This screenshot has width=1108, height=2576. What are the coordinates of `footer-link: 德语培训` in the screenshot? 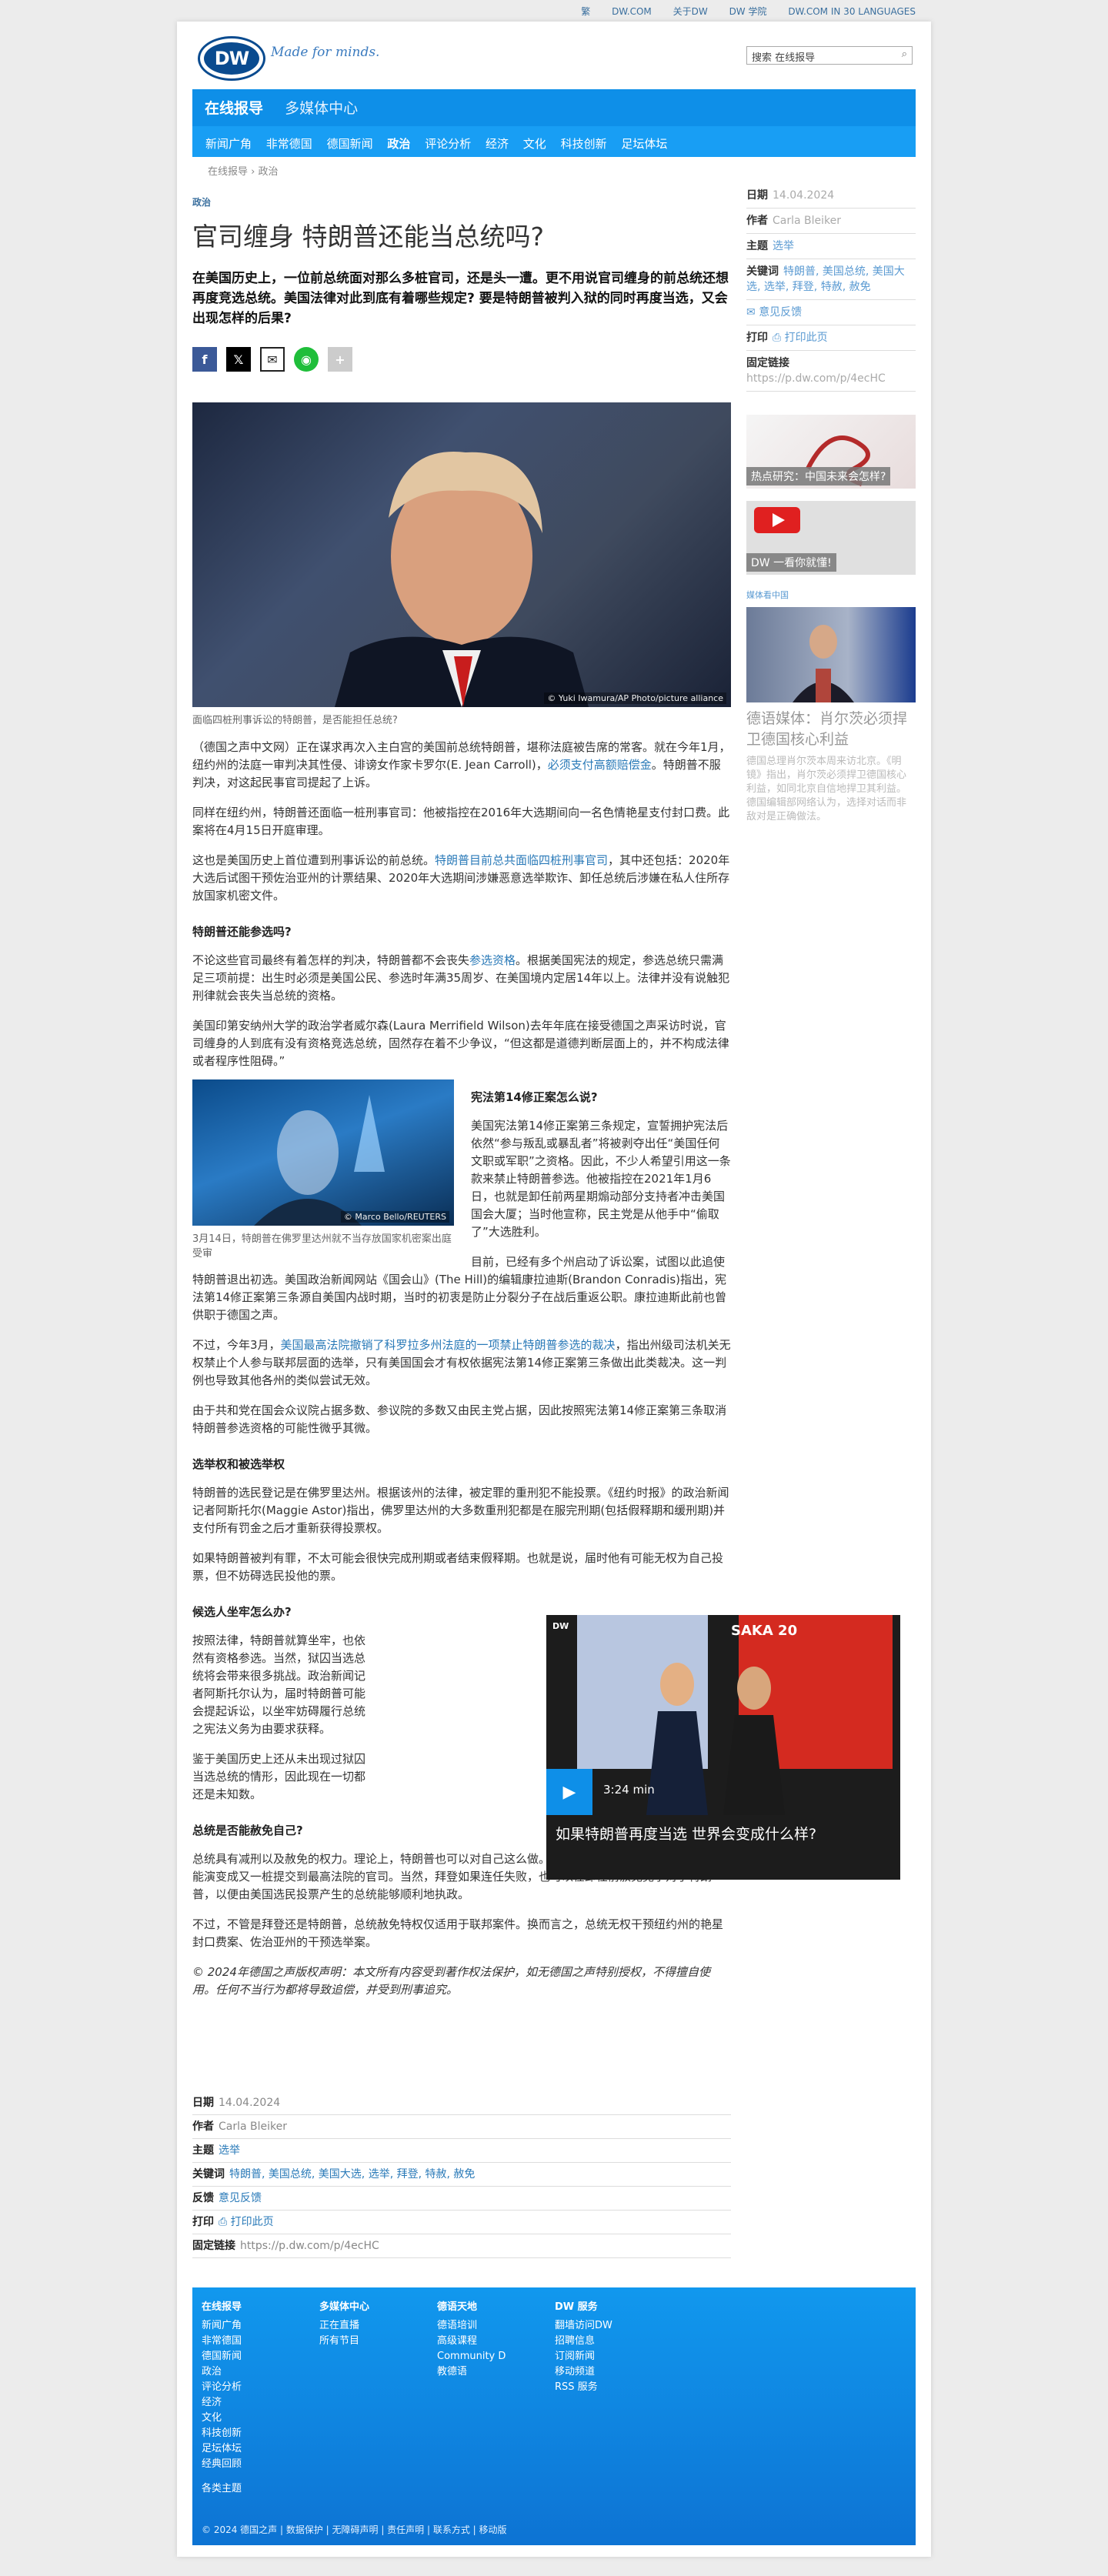 It's located at (472, 2326).